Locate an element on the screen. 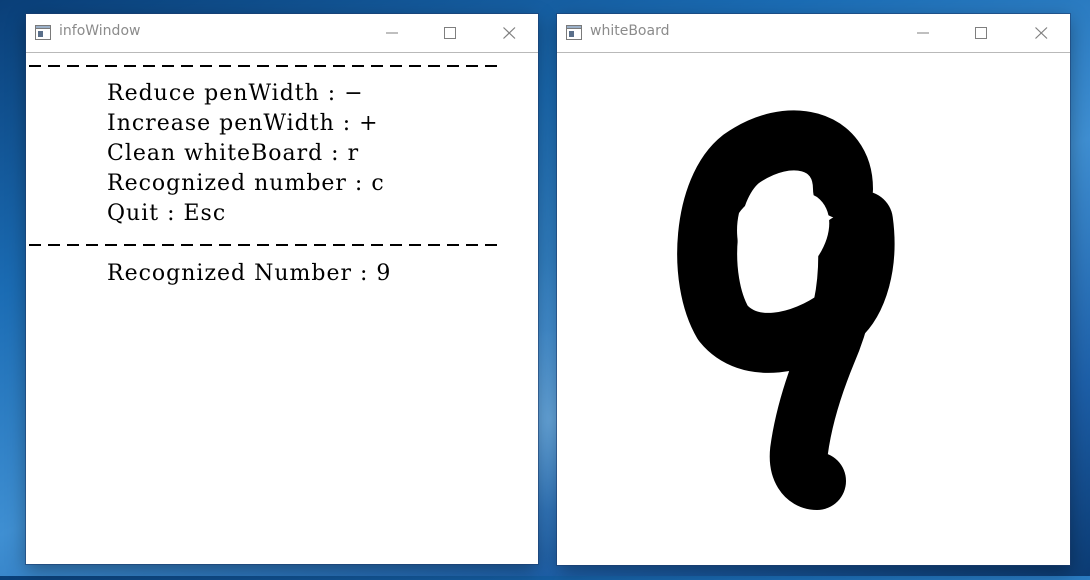 The width and height of the screenshot is (1090, 580). info-line-reduce: Reduce penWidth : − is located at coordinates (235, 93).